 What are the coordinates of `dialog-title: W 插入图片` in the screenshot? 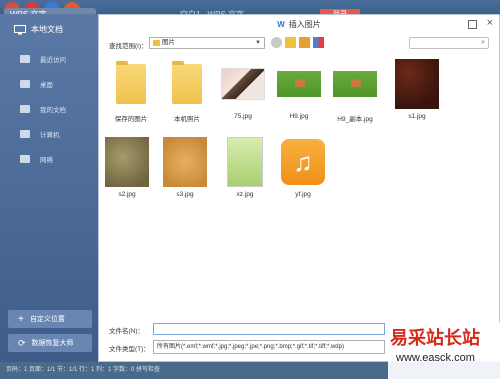 It's located at (299, 24).